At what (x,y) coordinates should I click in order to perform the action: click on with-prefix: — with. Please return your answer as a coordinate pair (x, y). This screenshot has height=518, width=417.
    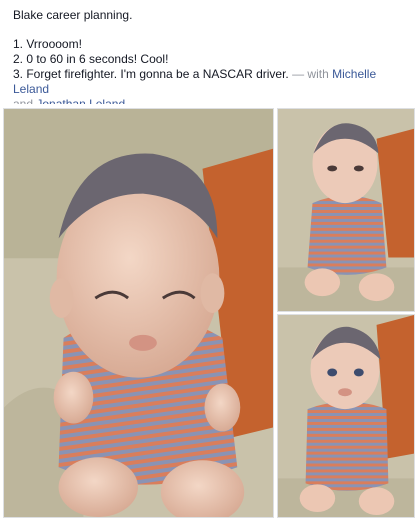
    Looking at the image, I should click on (310, 74).